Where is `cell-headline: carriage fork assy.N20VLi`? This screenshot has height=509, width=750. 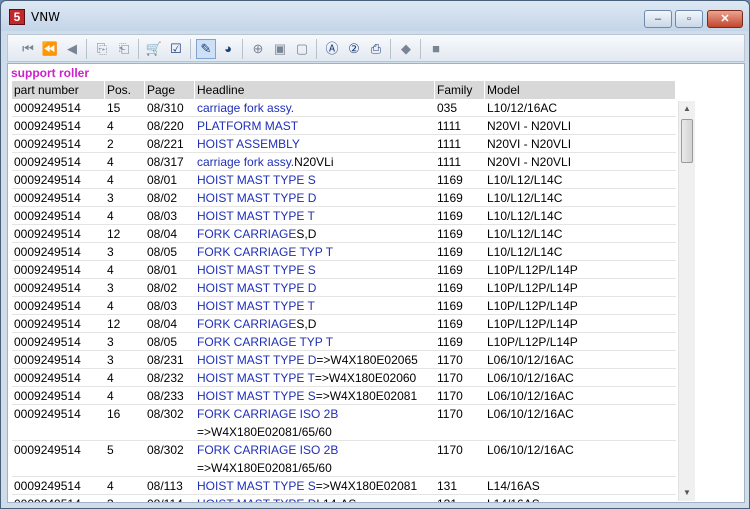
cell-headline: carriage fork assy.N20VLi is located at coordinates (315, 161).